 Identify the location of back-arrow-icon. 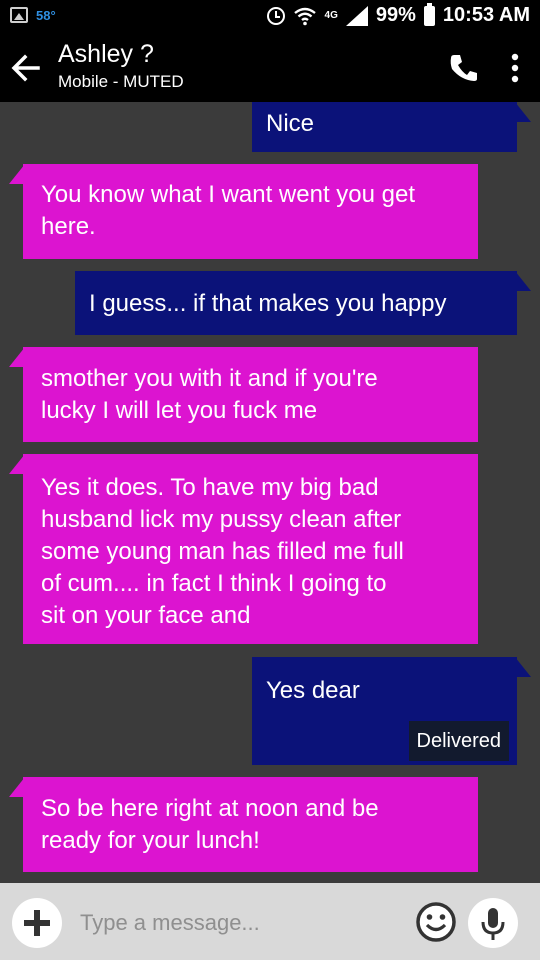
(26, 68).